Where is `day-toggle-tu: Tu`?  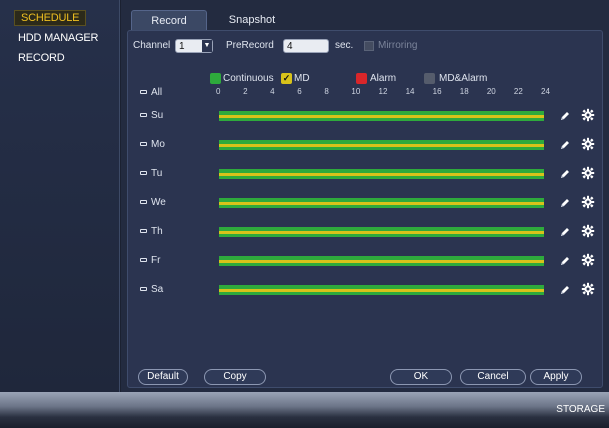 day-toggle-tu: Tu is located at coordinates (151, 173).